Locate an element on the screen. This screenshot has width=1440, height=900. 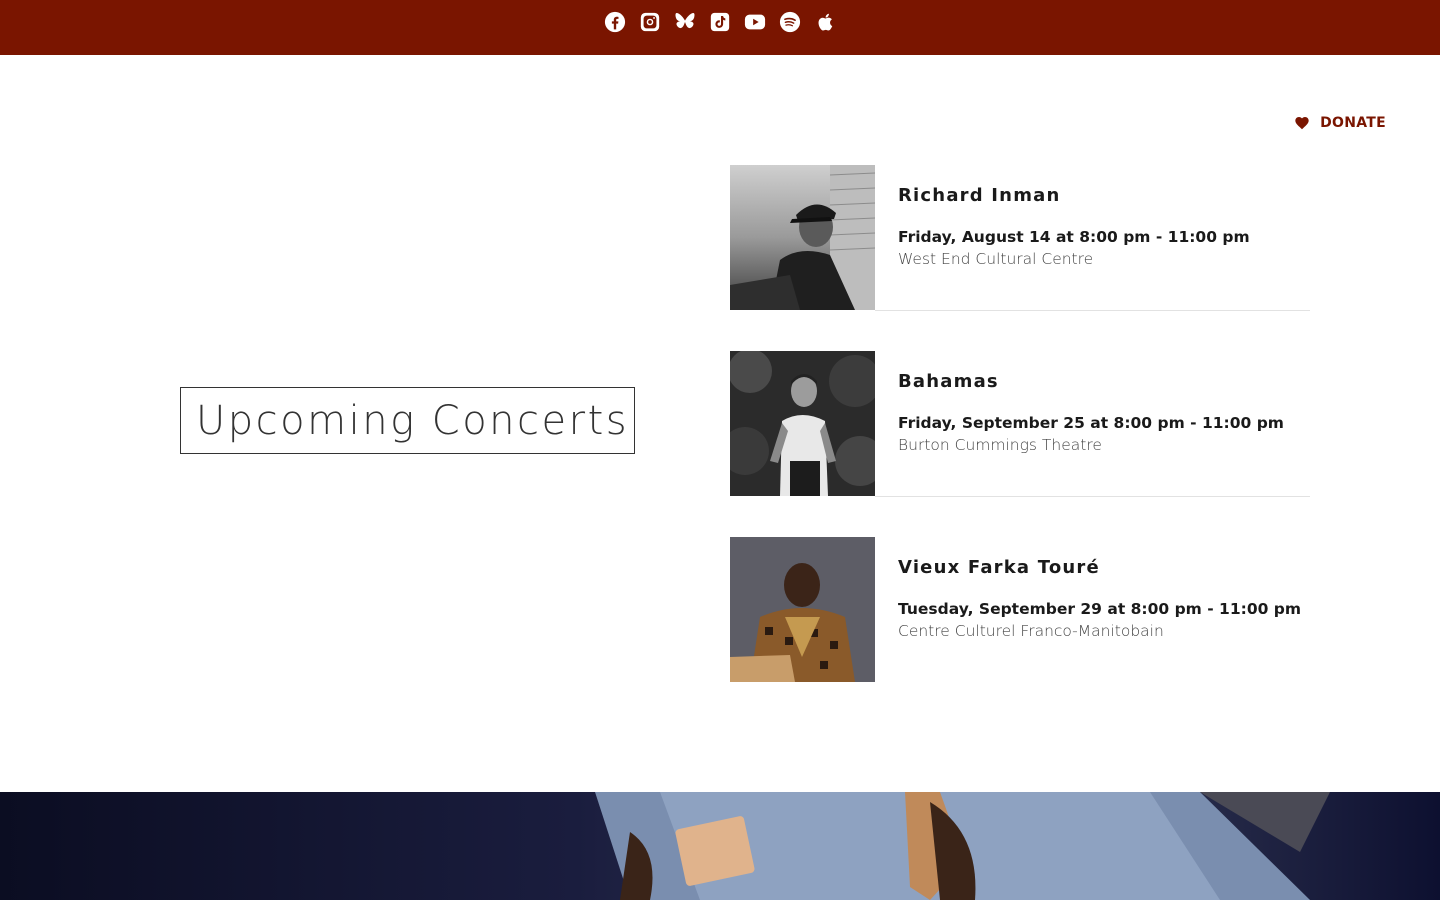
spotify-link is located at coordinates (790, 22).